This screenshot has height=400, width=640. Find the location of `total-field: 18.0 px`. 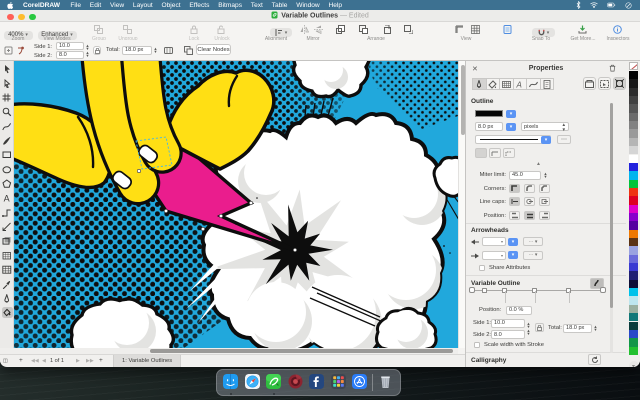

total-field: 18.0 px is located at coordinates (137, 50).